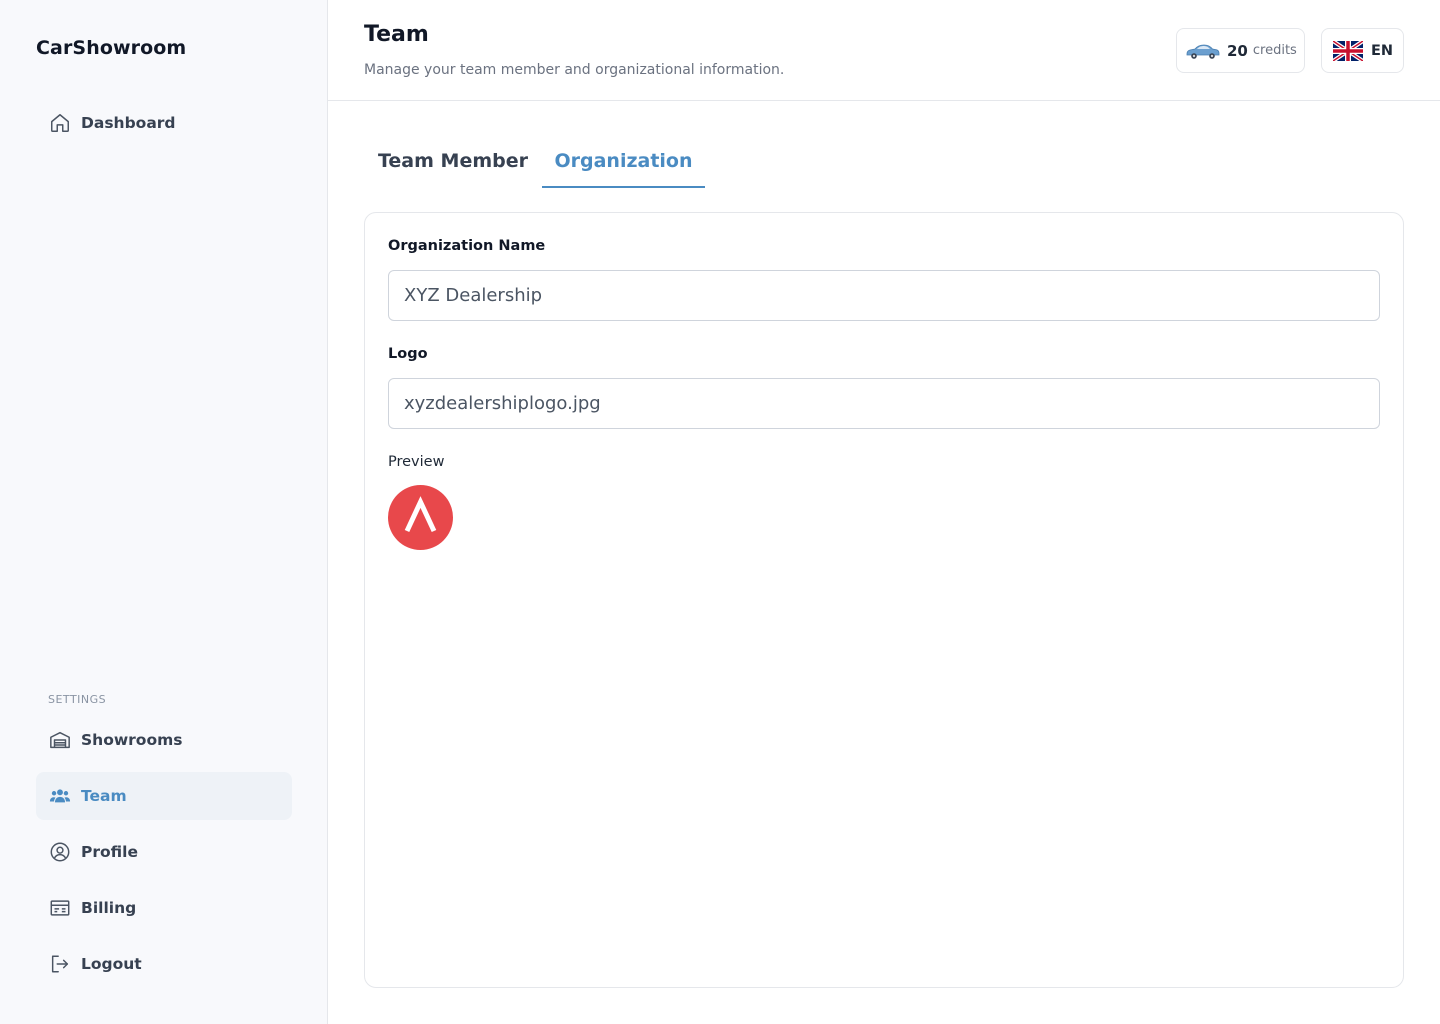  I want to click on credits-count: 20, so click(1237, 50).